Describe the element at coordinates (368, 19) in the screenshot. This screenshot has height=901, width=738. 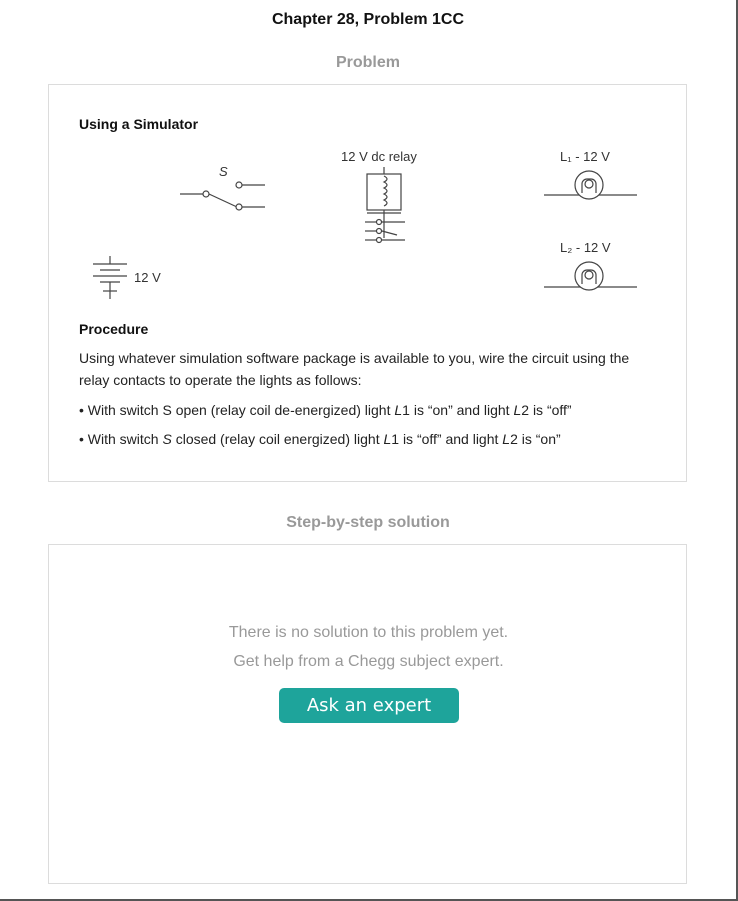
I see `page-title: Chapter 28, Problem 1CC` at that location.